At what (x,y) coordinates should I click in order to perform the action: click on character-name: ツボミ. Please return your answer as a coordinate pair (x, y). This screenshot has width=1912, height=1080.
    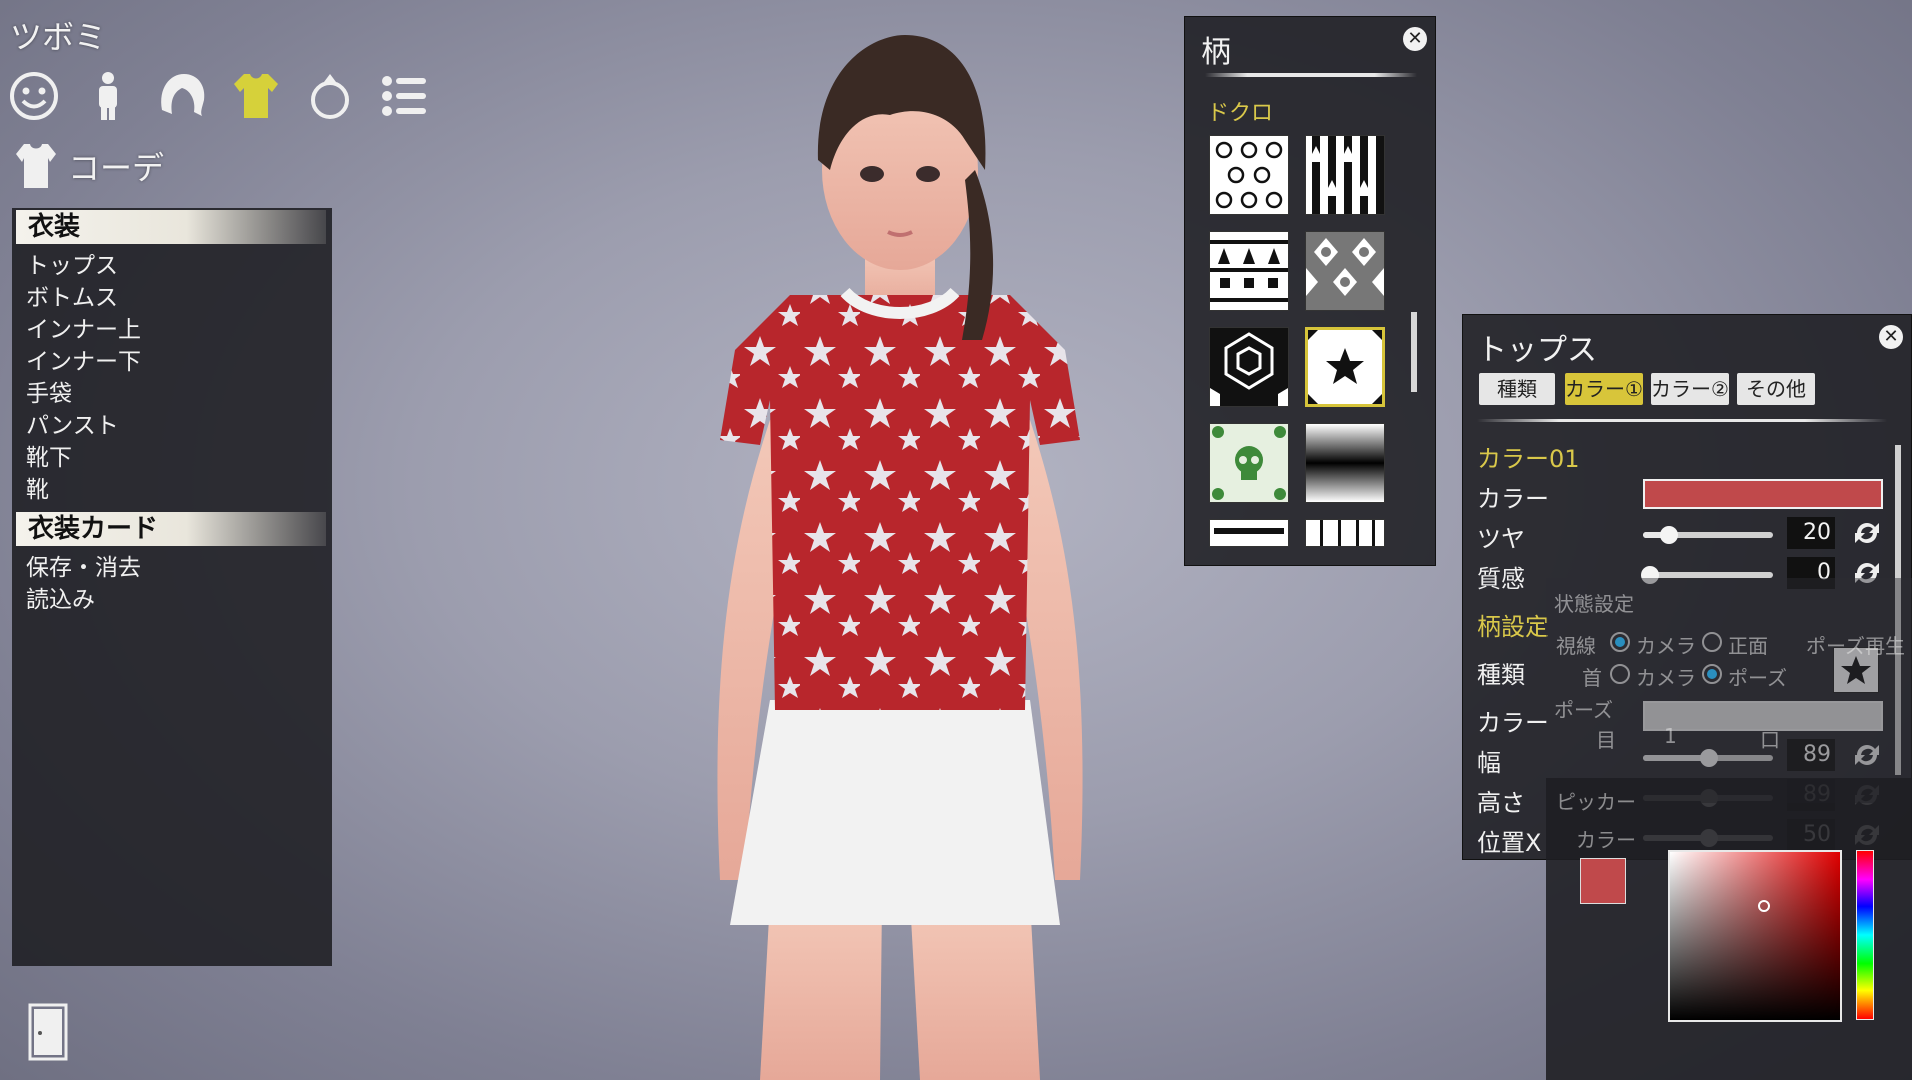
    Looking at the image, I should click on (58, 37).